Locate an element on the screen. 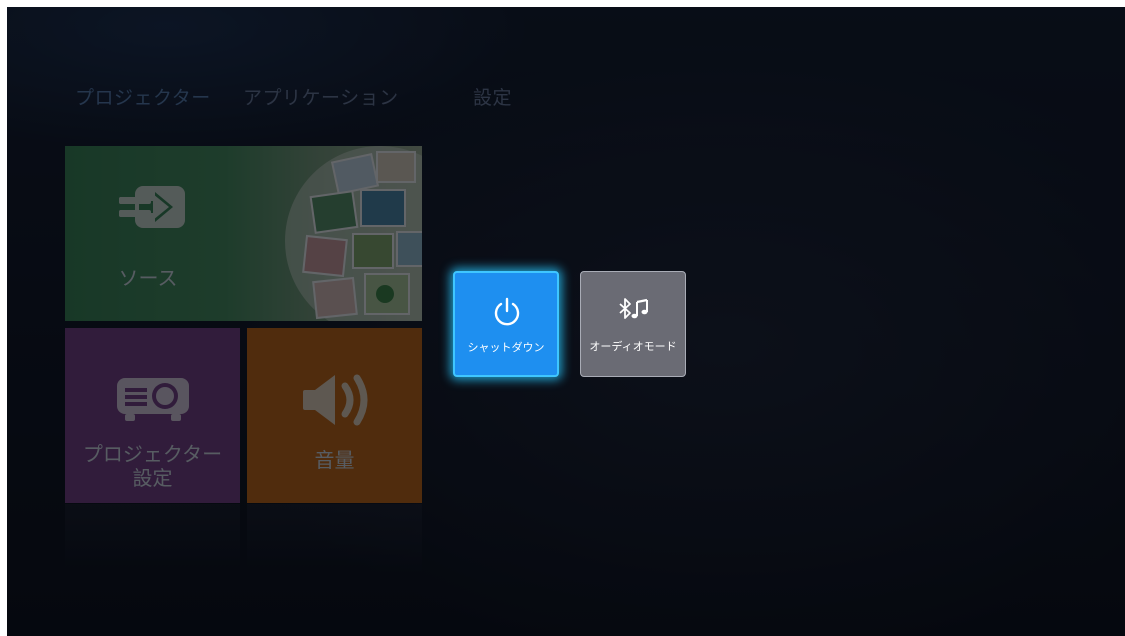 This screenshot has width=1125, height=636. bluetooth-music-icon is located at coordinates (633, 308).